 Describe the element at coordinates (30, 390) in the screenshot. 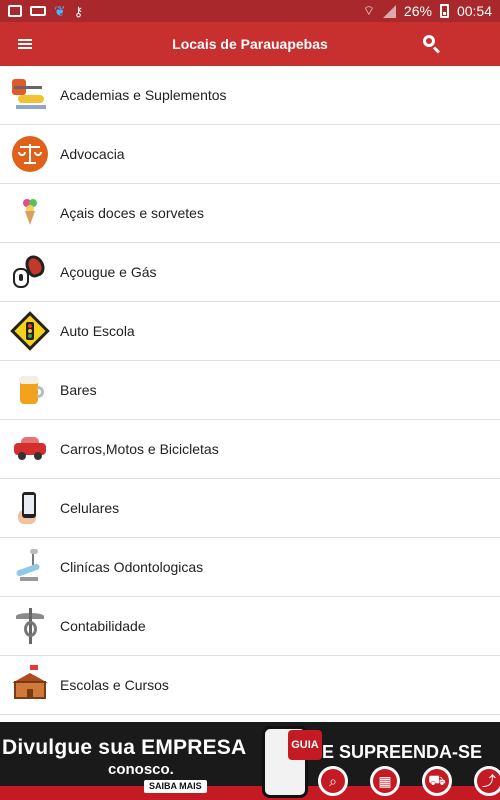

I see `beer-icon` at that location.